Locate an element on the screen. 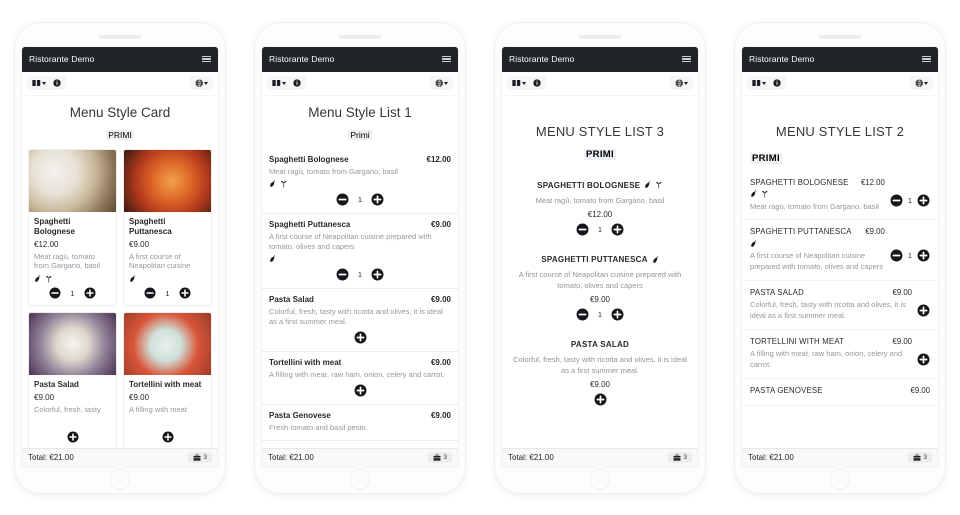 This screenshot has width=960, height=515. allergen-list is located at coordinates (817, 243).